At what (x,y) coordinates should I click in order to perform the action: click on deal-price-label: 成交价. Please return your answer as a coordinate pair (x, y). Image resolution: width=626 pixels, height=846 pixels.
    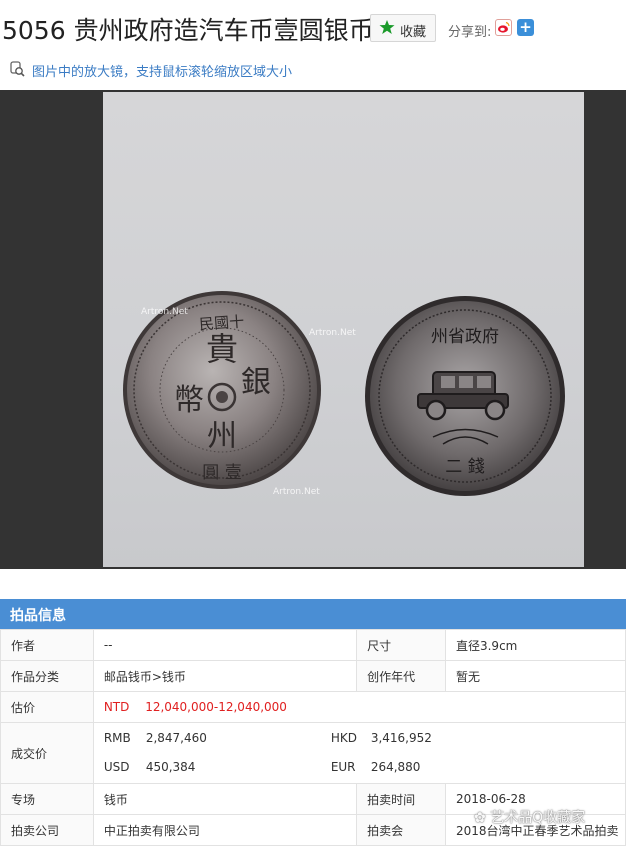
    Looking at the image, I should click on (47, 753).